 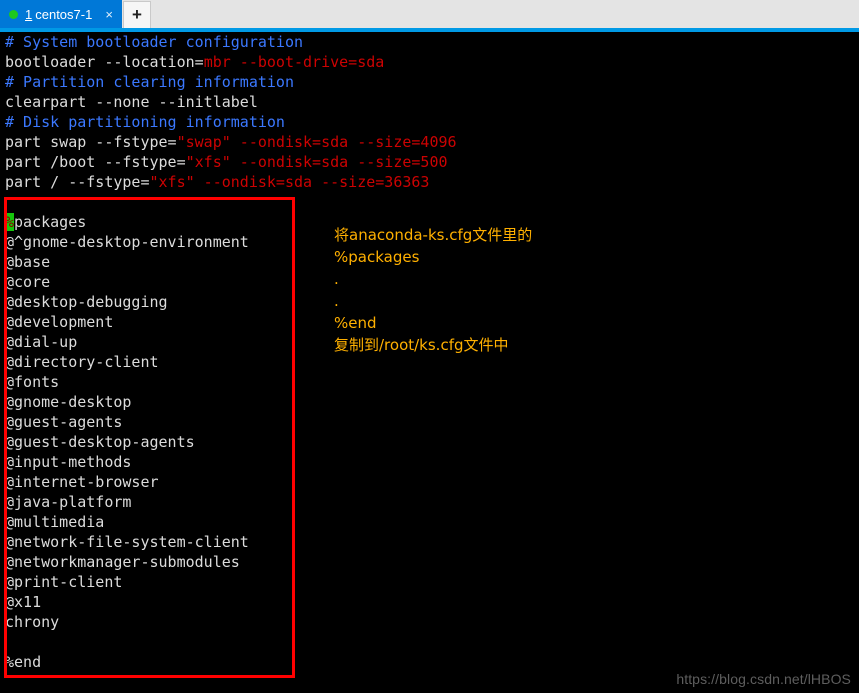 What do you see at coordinates (429, 462) in the screenshot?
I see `terminal-line: @input-methods` at bounding box center [429, 462].